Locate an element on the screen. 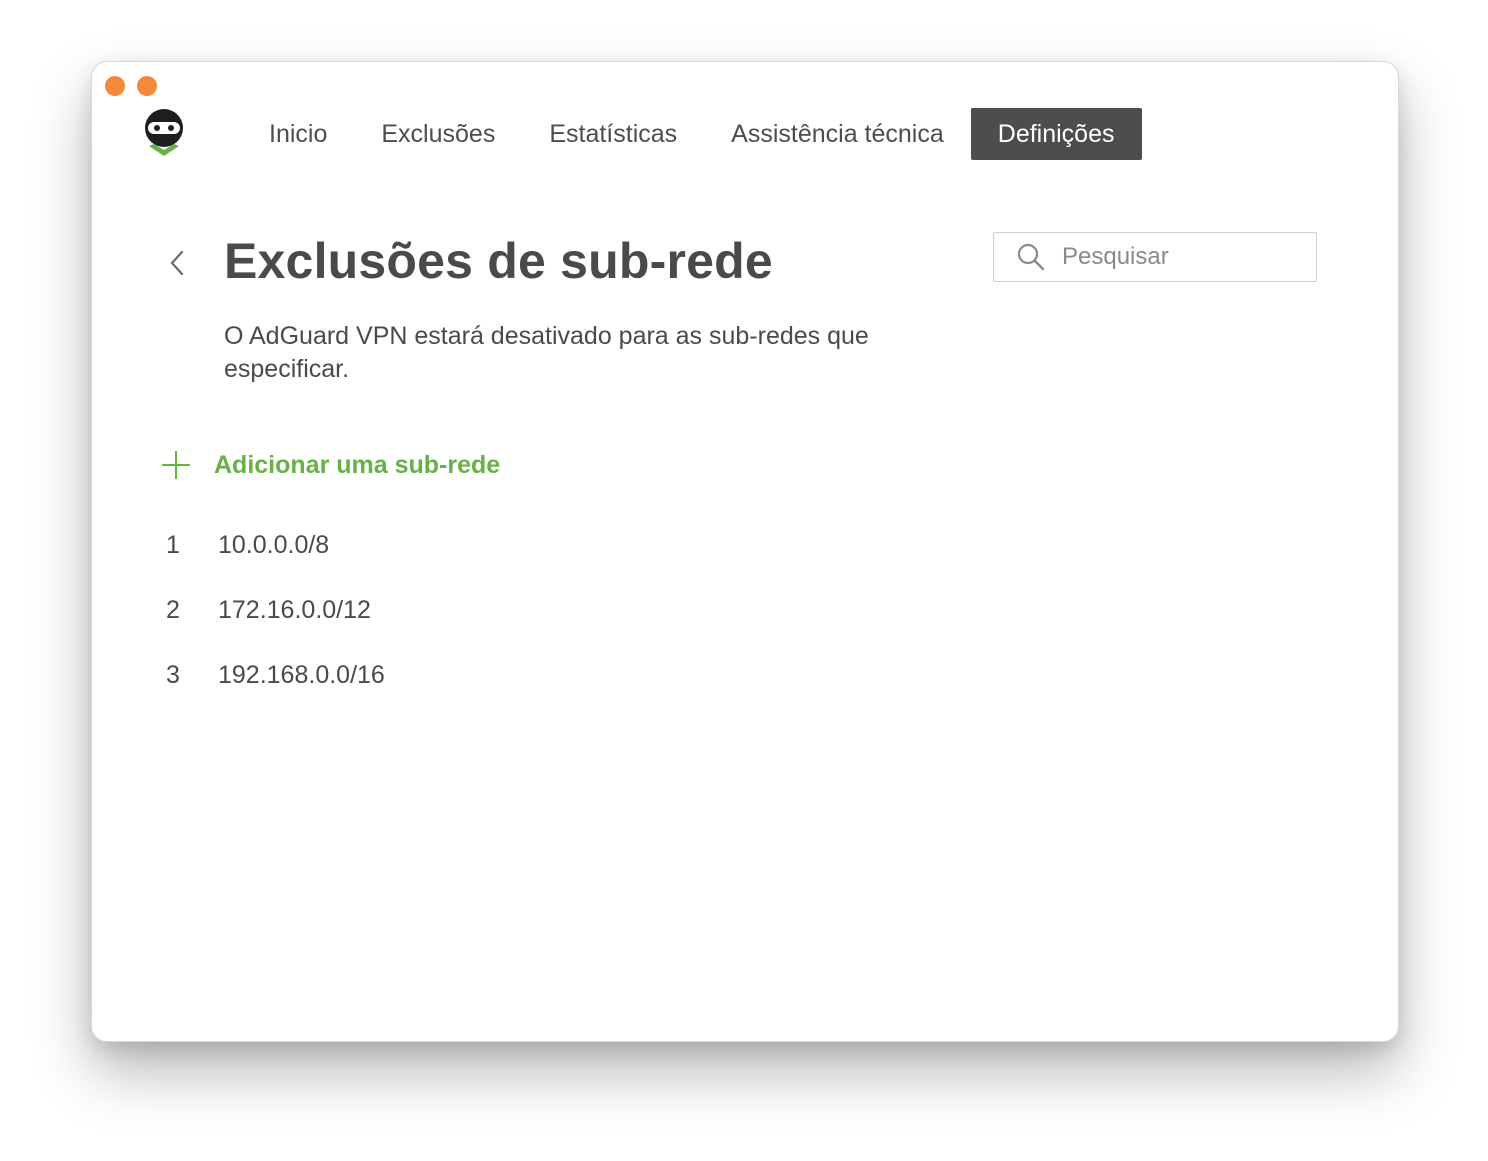 This screenshot has height=1161, width=1488. tab-inicio: Inicio is located at coordinates (298, 134).